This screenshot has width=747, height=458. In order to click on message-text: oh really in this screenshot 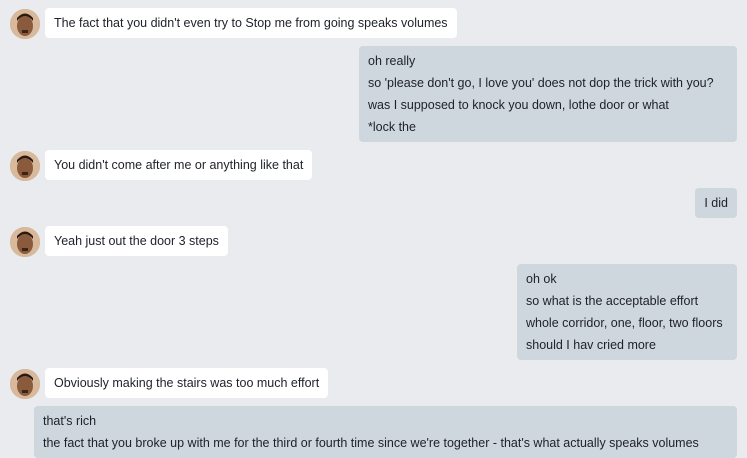, I will do `click(392, 61)`.